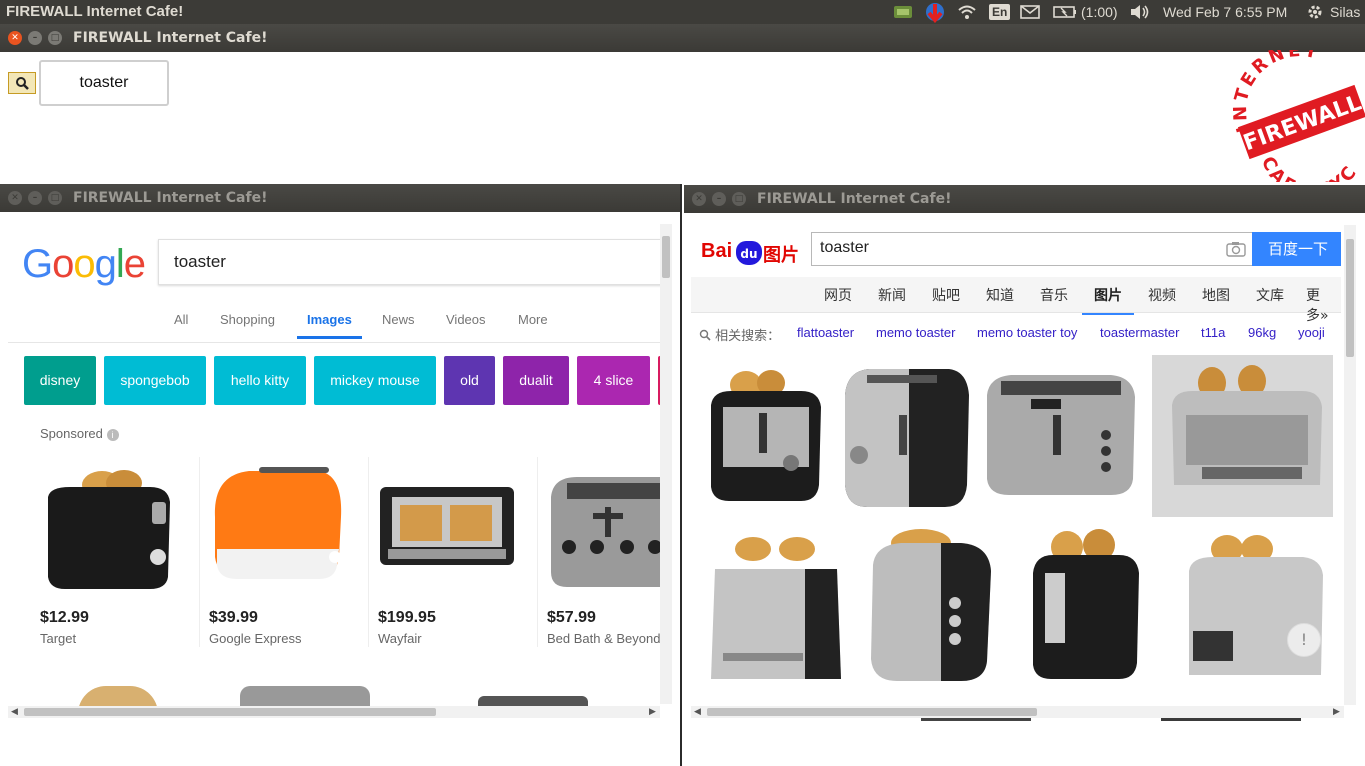 The height and width of the screenshot is (766, 1365). I want to click on baidu-logo: Bai du 图片, so click(756, 250).